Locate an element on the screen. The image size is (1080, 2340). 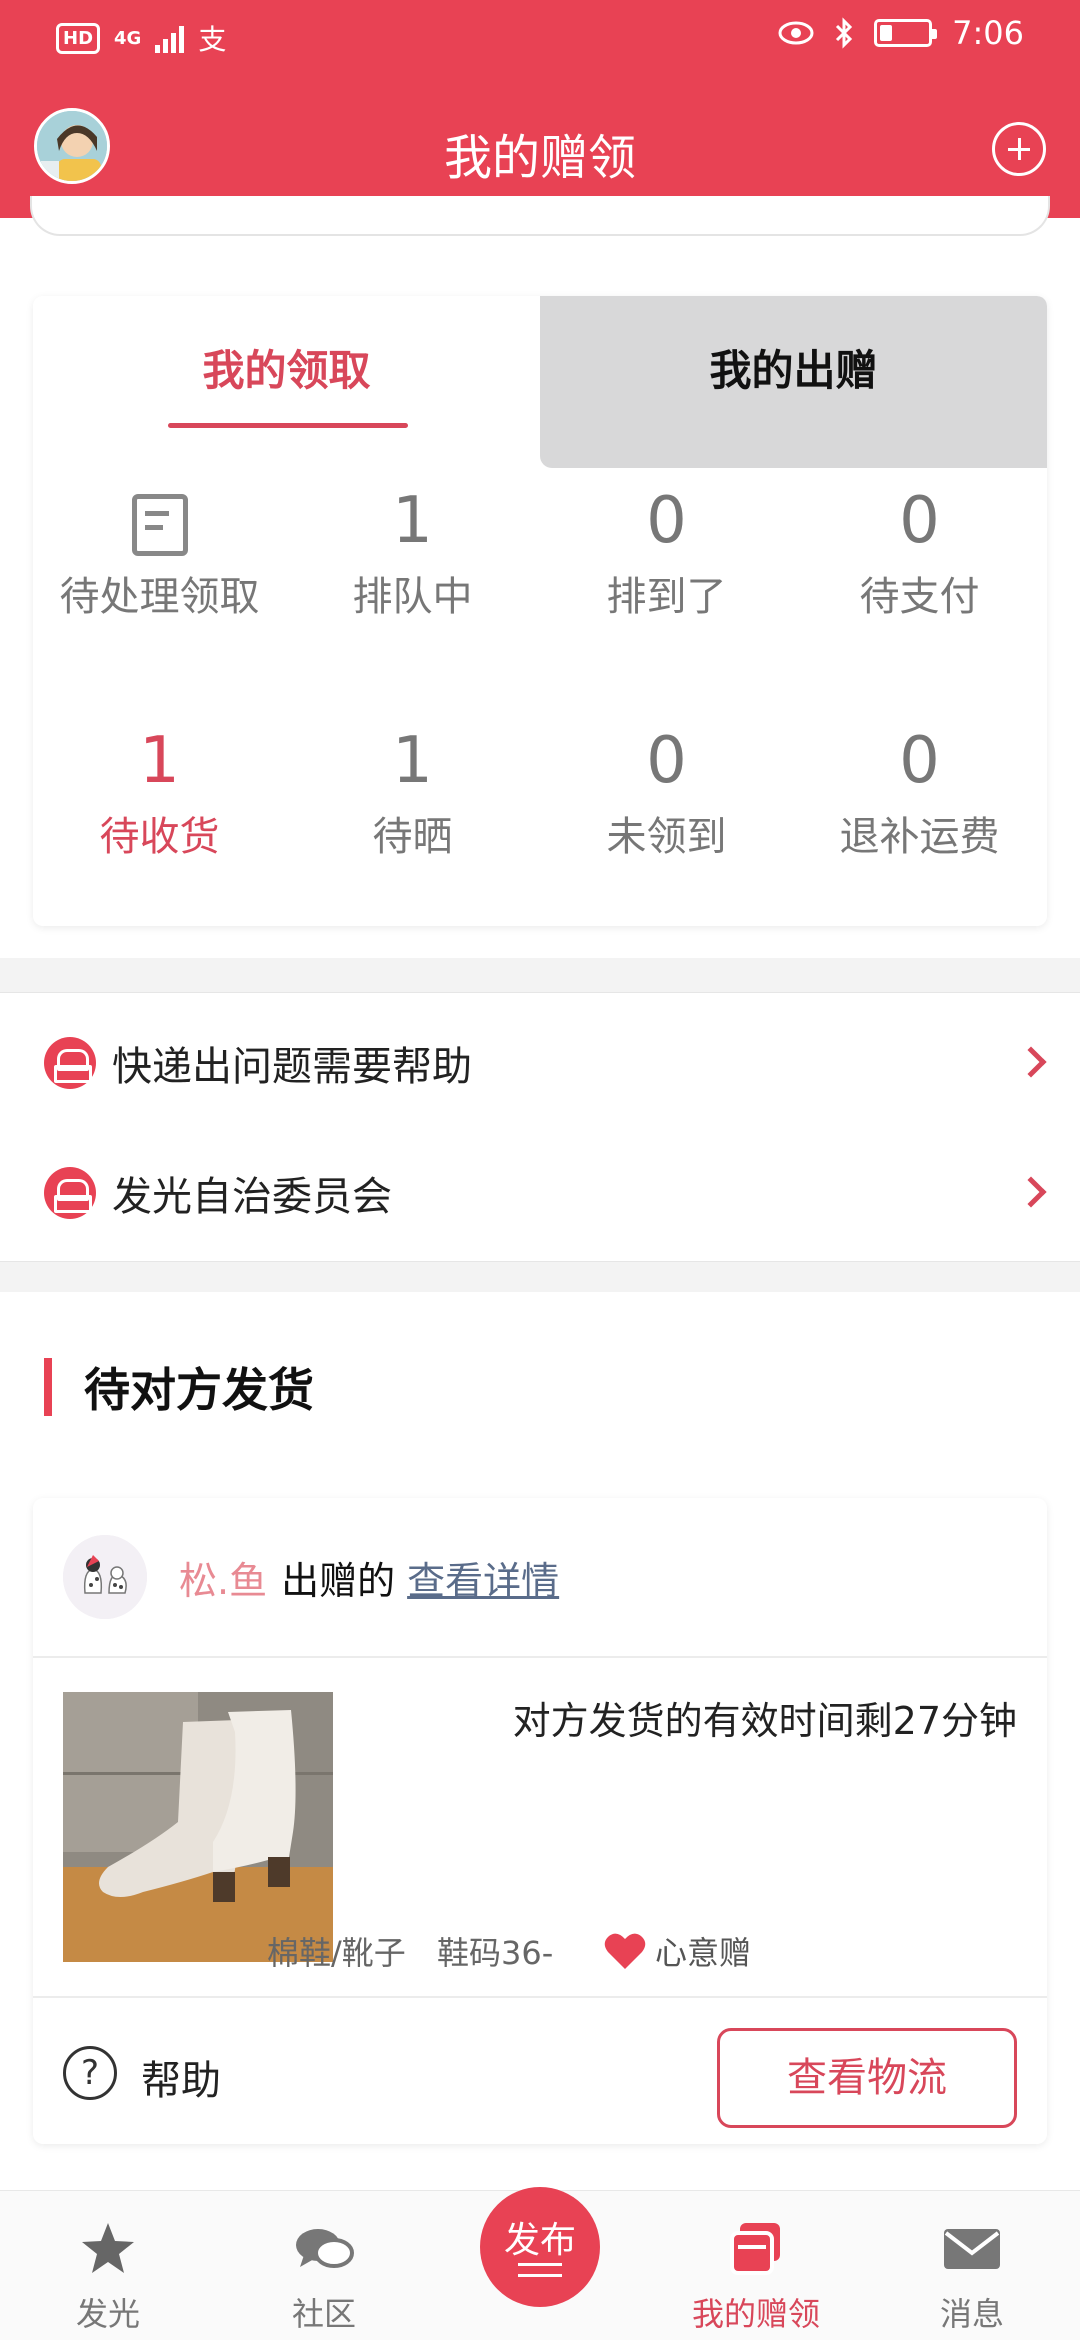
stat-label: 待晒 is located at coordinates (412, 837).